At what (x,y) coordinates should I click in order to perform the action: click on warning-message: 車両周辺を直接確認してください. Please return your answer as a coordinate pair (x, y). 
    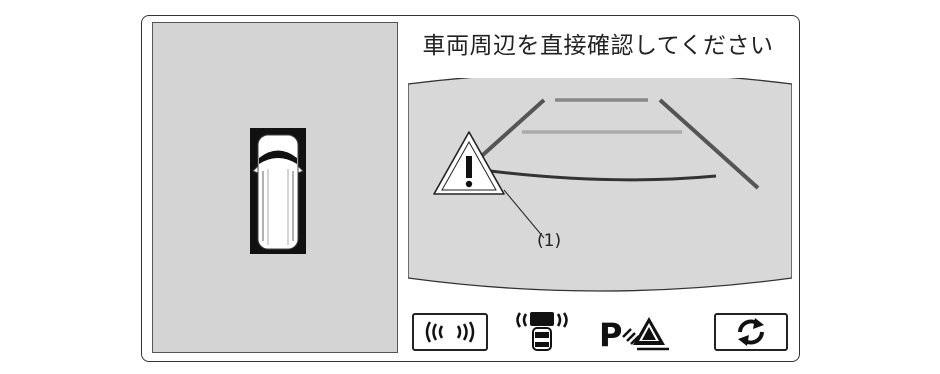
    Looking at the image, I should click on (598, 46).